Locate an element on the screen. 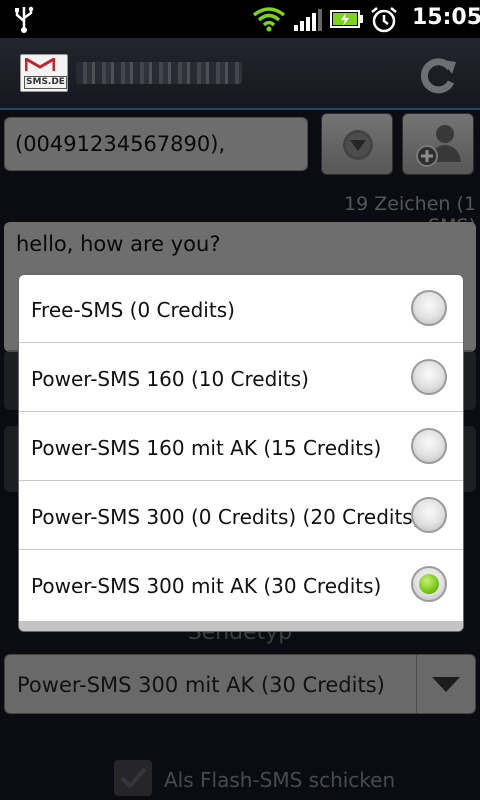 This screenshot has height=800, width=480. option-label: Power-SMS 300 mit AK (30 Credits) is located at coordinates (206, 586).